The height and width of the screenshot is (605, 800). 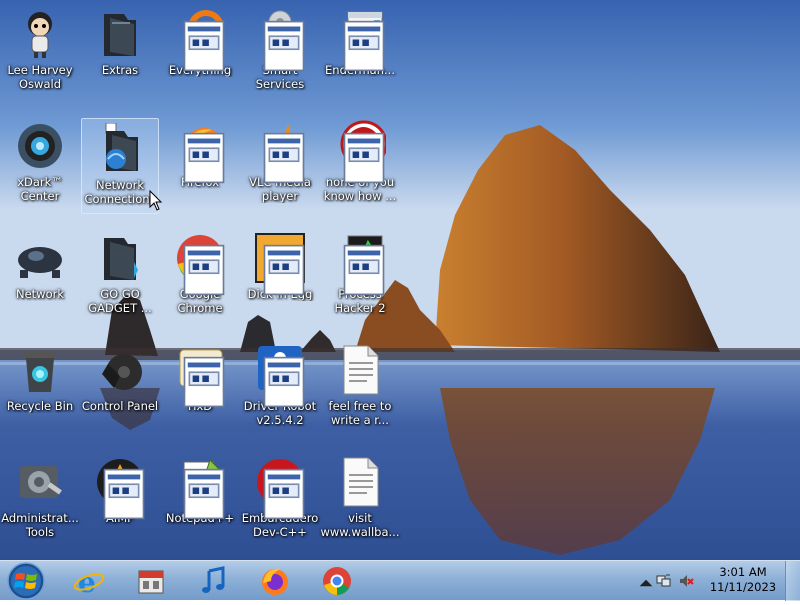 What do you see at coordinates (40, 370) in the screenshot?
I see `recycle-bin-icon` at bounding box center [40, 370].